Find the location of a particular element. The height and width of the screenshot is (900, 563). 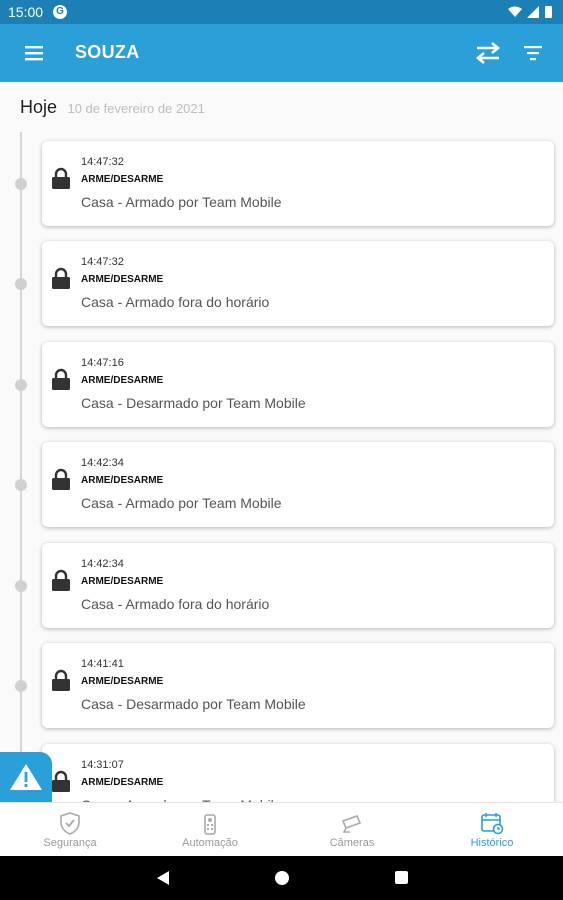

calendar-history-icon is located at coordinates (492, 824).